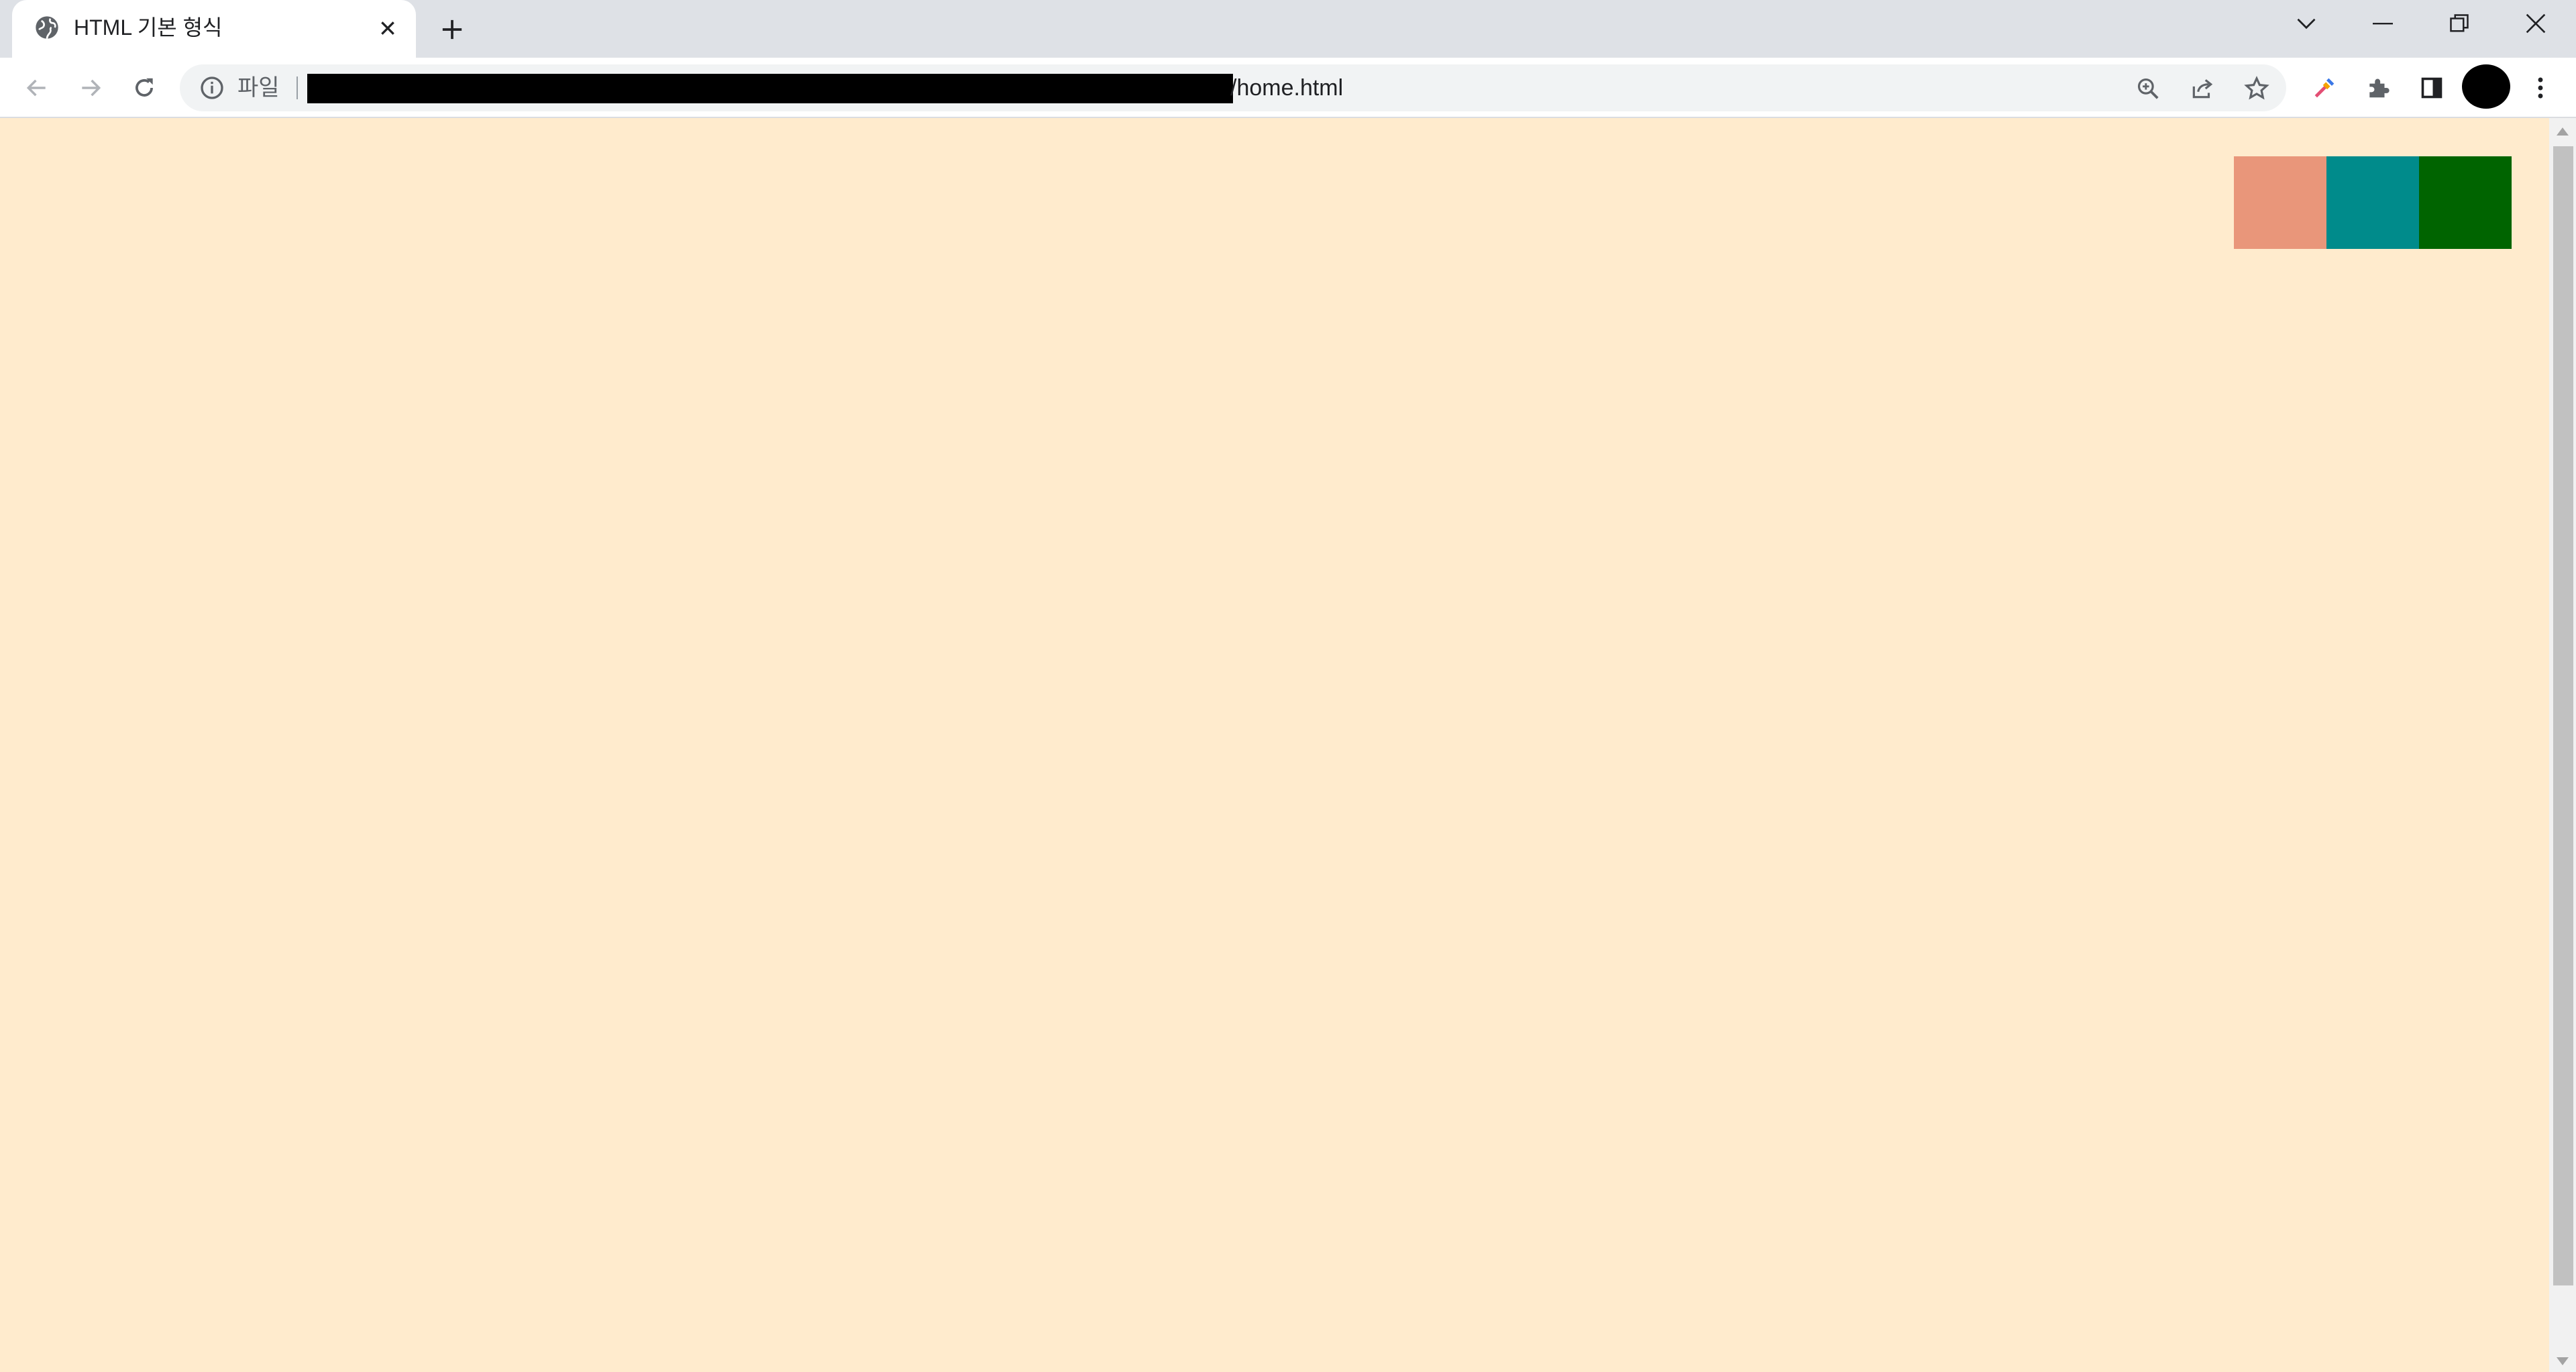 This screenshot has height=1372, width=2576. What do you see at coordinates (2382, 23) in the screenshot?
I see `minimize-icon` at bounding box center [2382, 23].